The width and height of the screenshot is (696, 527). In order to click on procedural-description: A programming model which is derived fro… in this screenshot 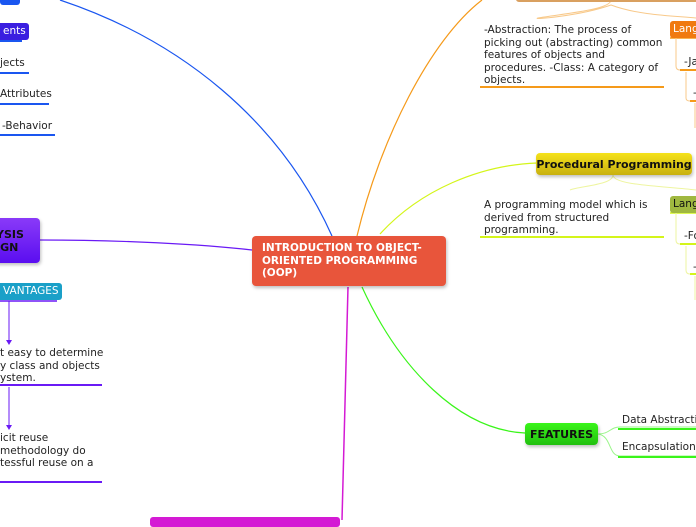, I will do `click(569, 218)`.